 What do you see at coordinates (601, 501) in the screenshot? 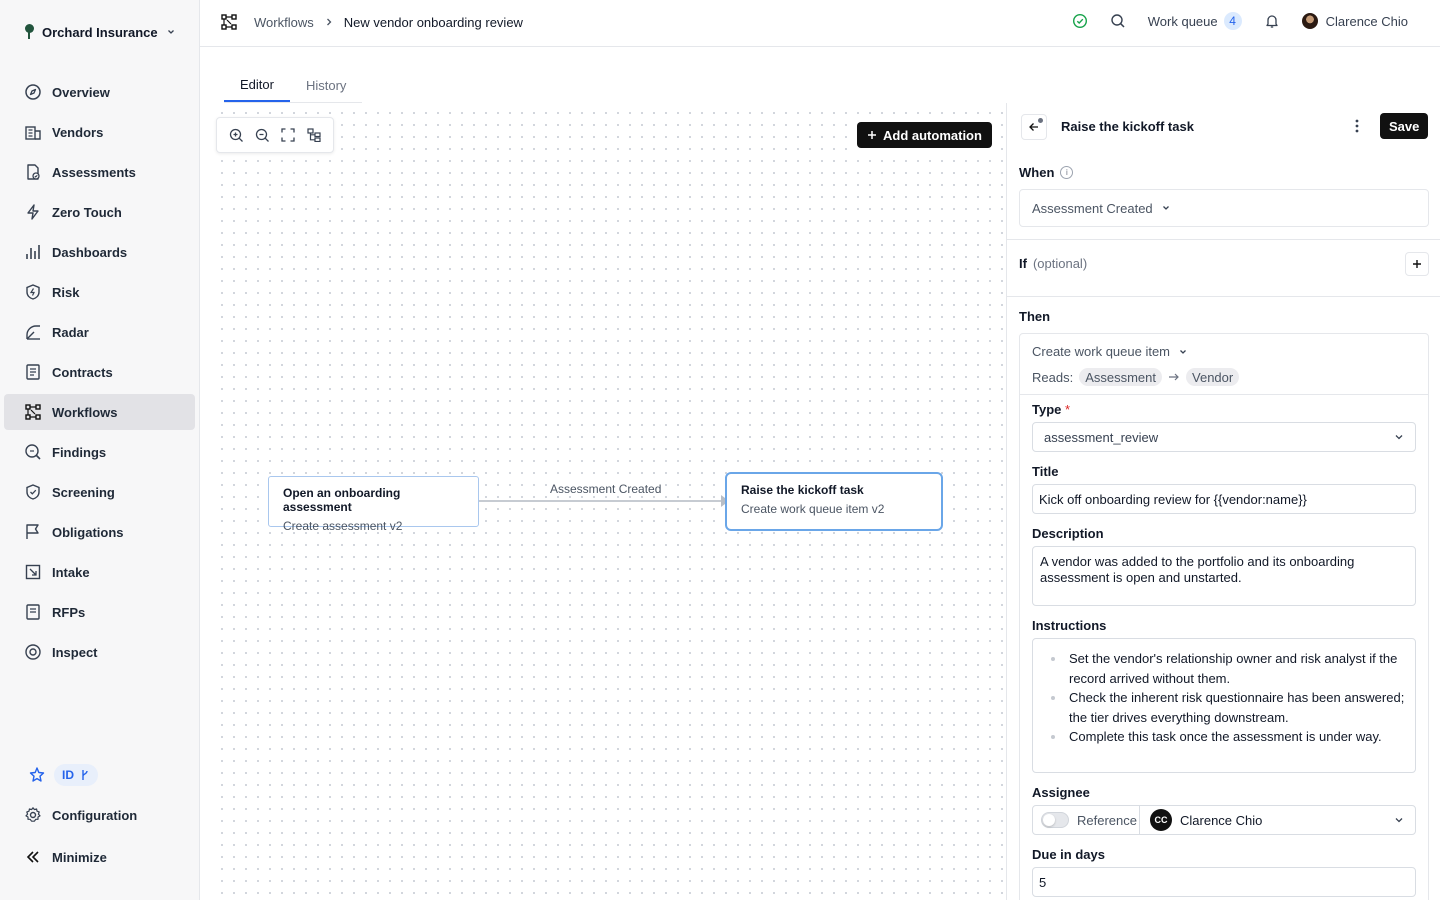
I see `workflow-edge` at bounding box center [601, 501].